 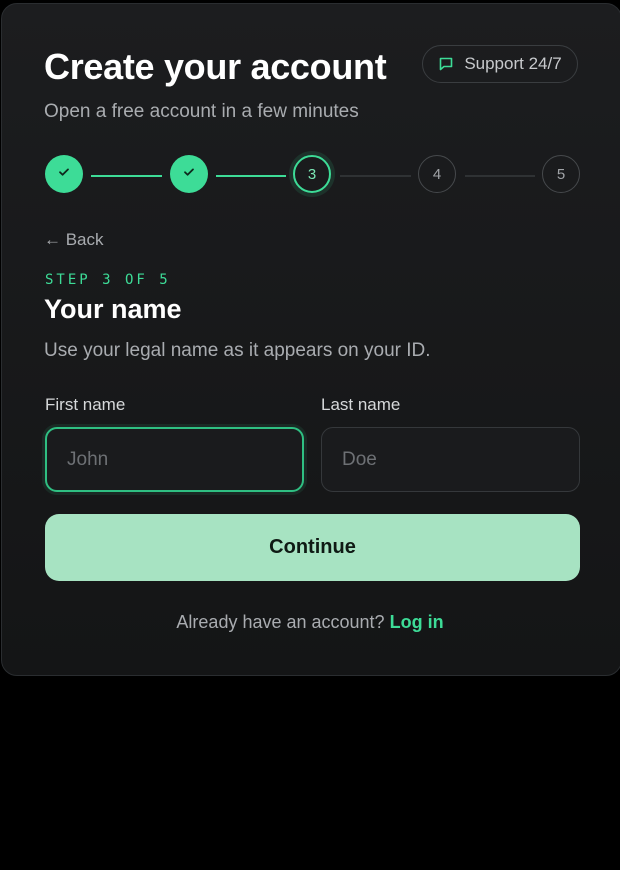 I want to click on step-3-current: 3, so click(x=312, y=174).